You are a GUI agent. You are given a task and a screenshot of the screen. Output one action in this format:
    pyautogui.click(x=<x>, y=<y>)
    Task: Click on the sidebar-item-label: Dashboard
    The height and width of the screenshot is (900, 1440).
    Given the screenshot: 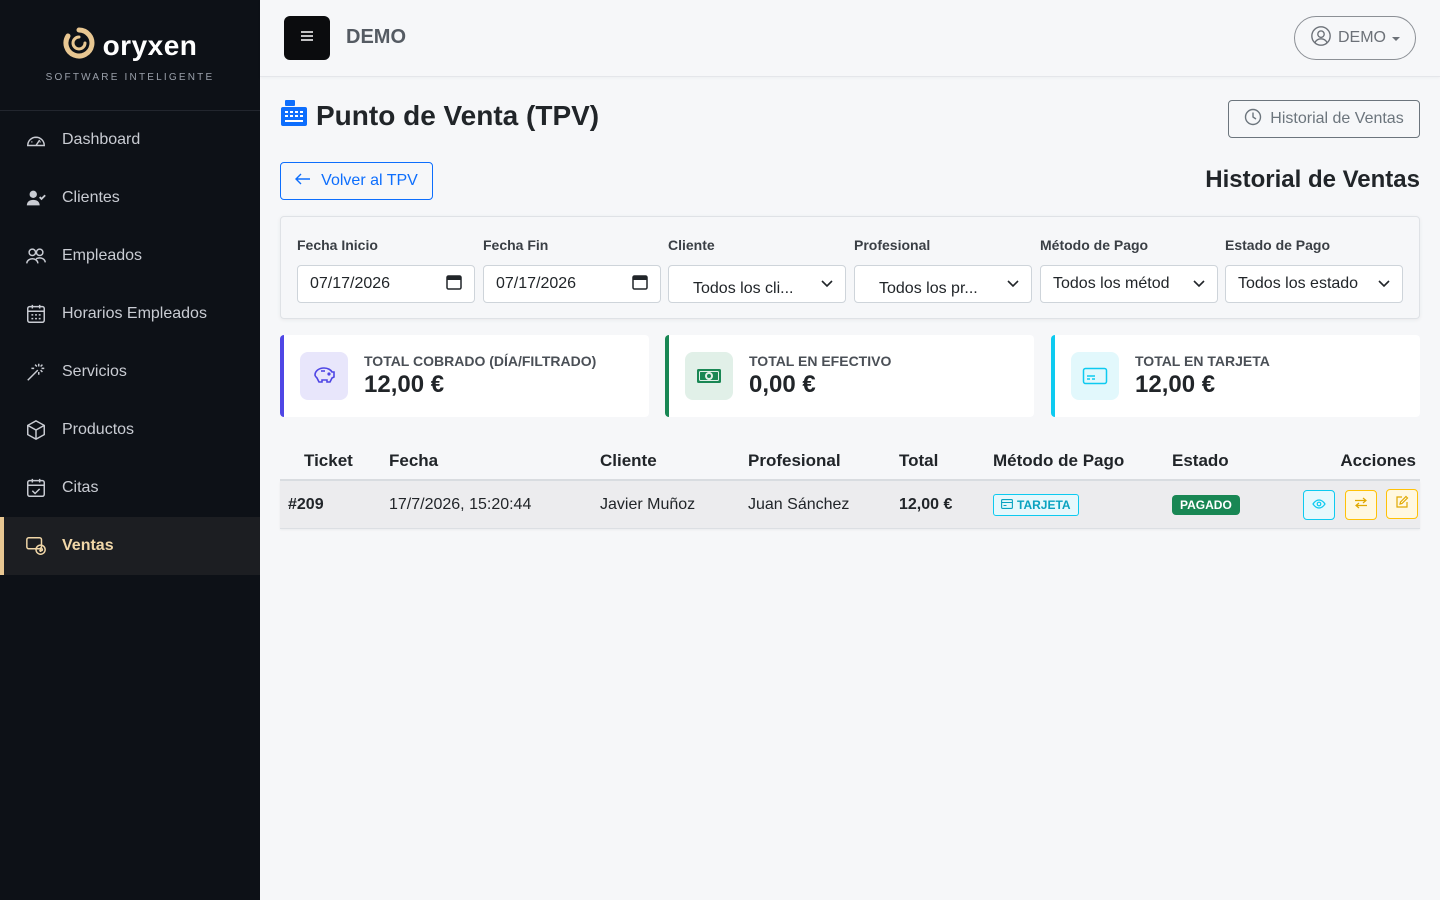 What is the action you would take?
    pyautogui.click(x=101, y=139)
    